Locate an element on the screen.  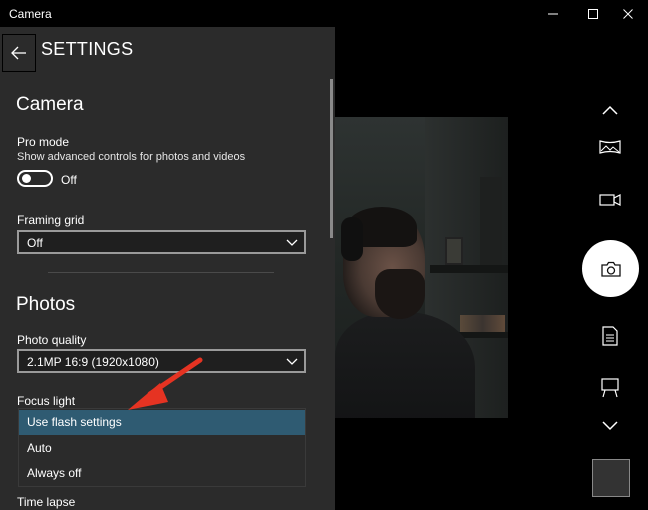
pro-mode-label: Pro mode is located at coordinates (43, 142).